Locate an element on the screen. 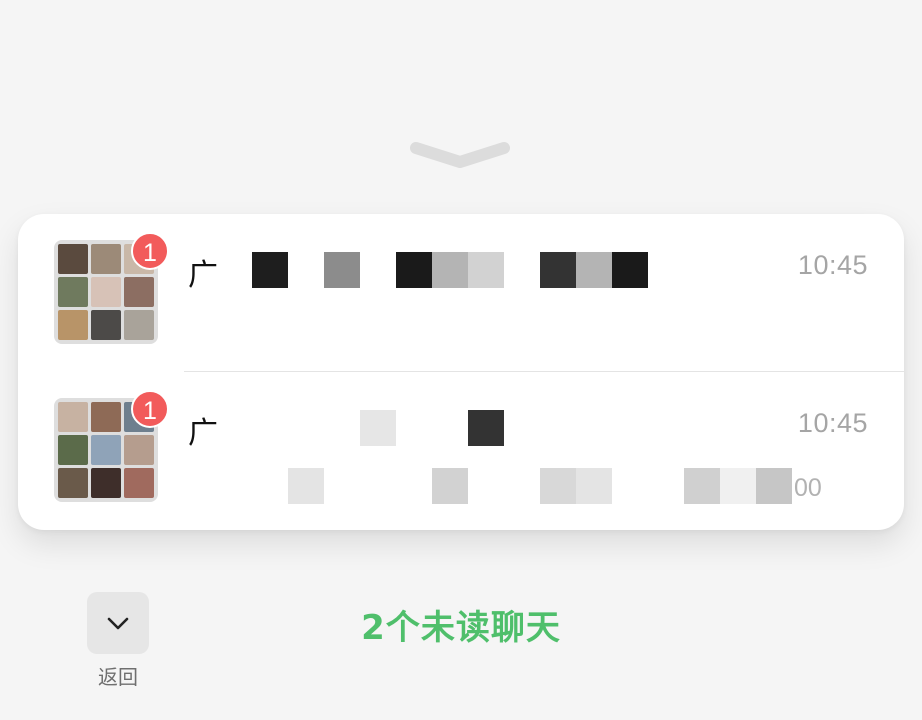 The width and height of the screenshot is (922, 720). back-label: 返回 is located at coordinates (118, 677).